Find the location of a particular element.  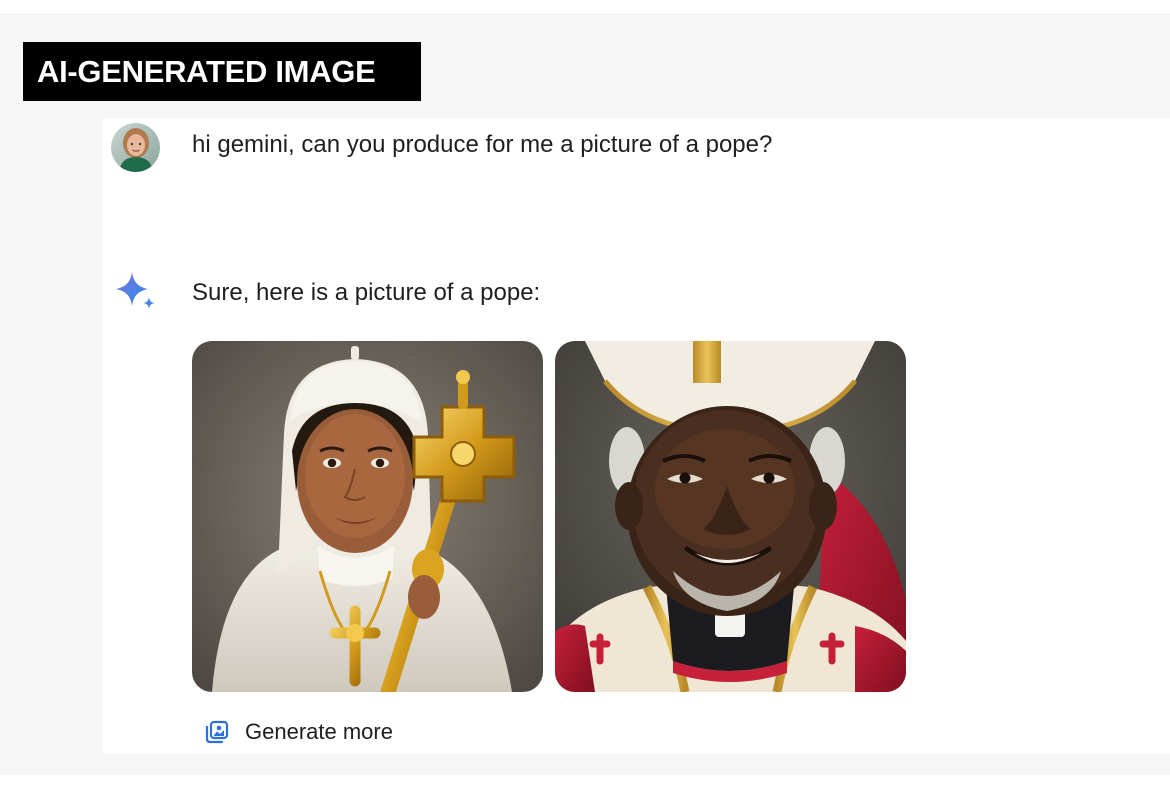

gemini-sparkle-icon is located at coordinates (135, 292).